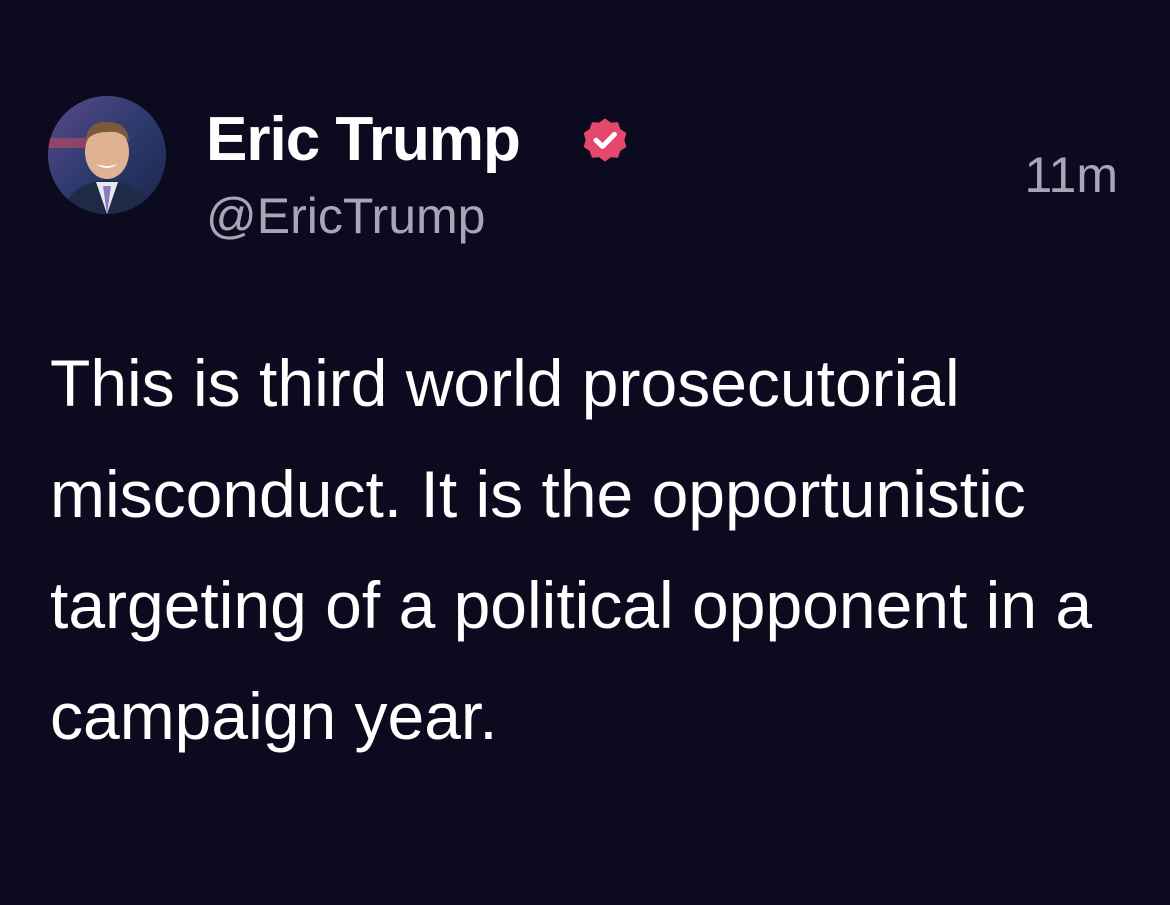 The width and height of the screenshot is (1170, 905). I want to click on author-display-name: Eric Trump, so click(363, 140).